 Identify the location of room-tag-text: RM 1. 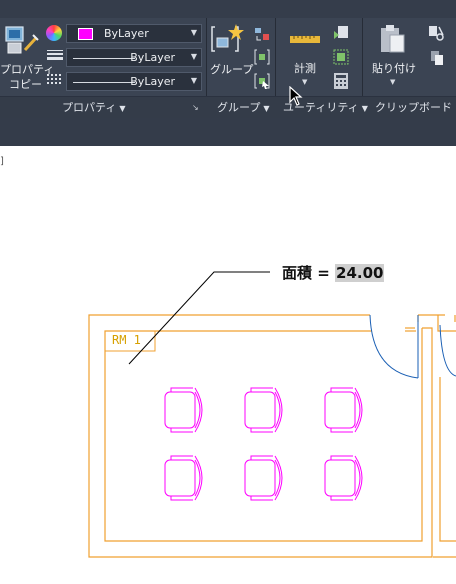
(126, 340).